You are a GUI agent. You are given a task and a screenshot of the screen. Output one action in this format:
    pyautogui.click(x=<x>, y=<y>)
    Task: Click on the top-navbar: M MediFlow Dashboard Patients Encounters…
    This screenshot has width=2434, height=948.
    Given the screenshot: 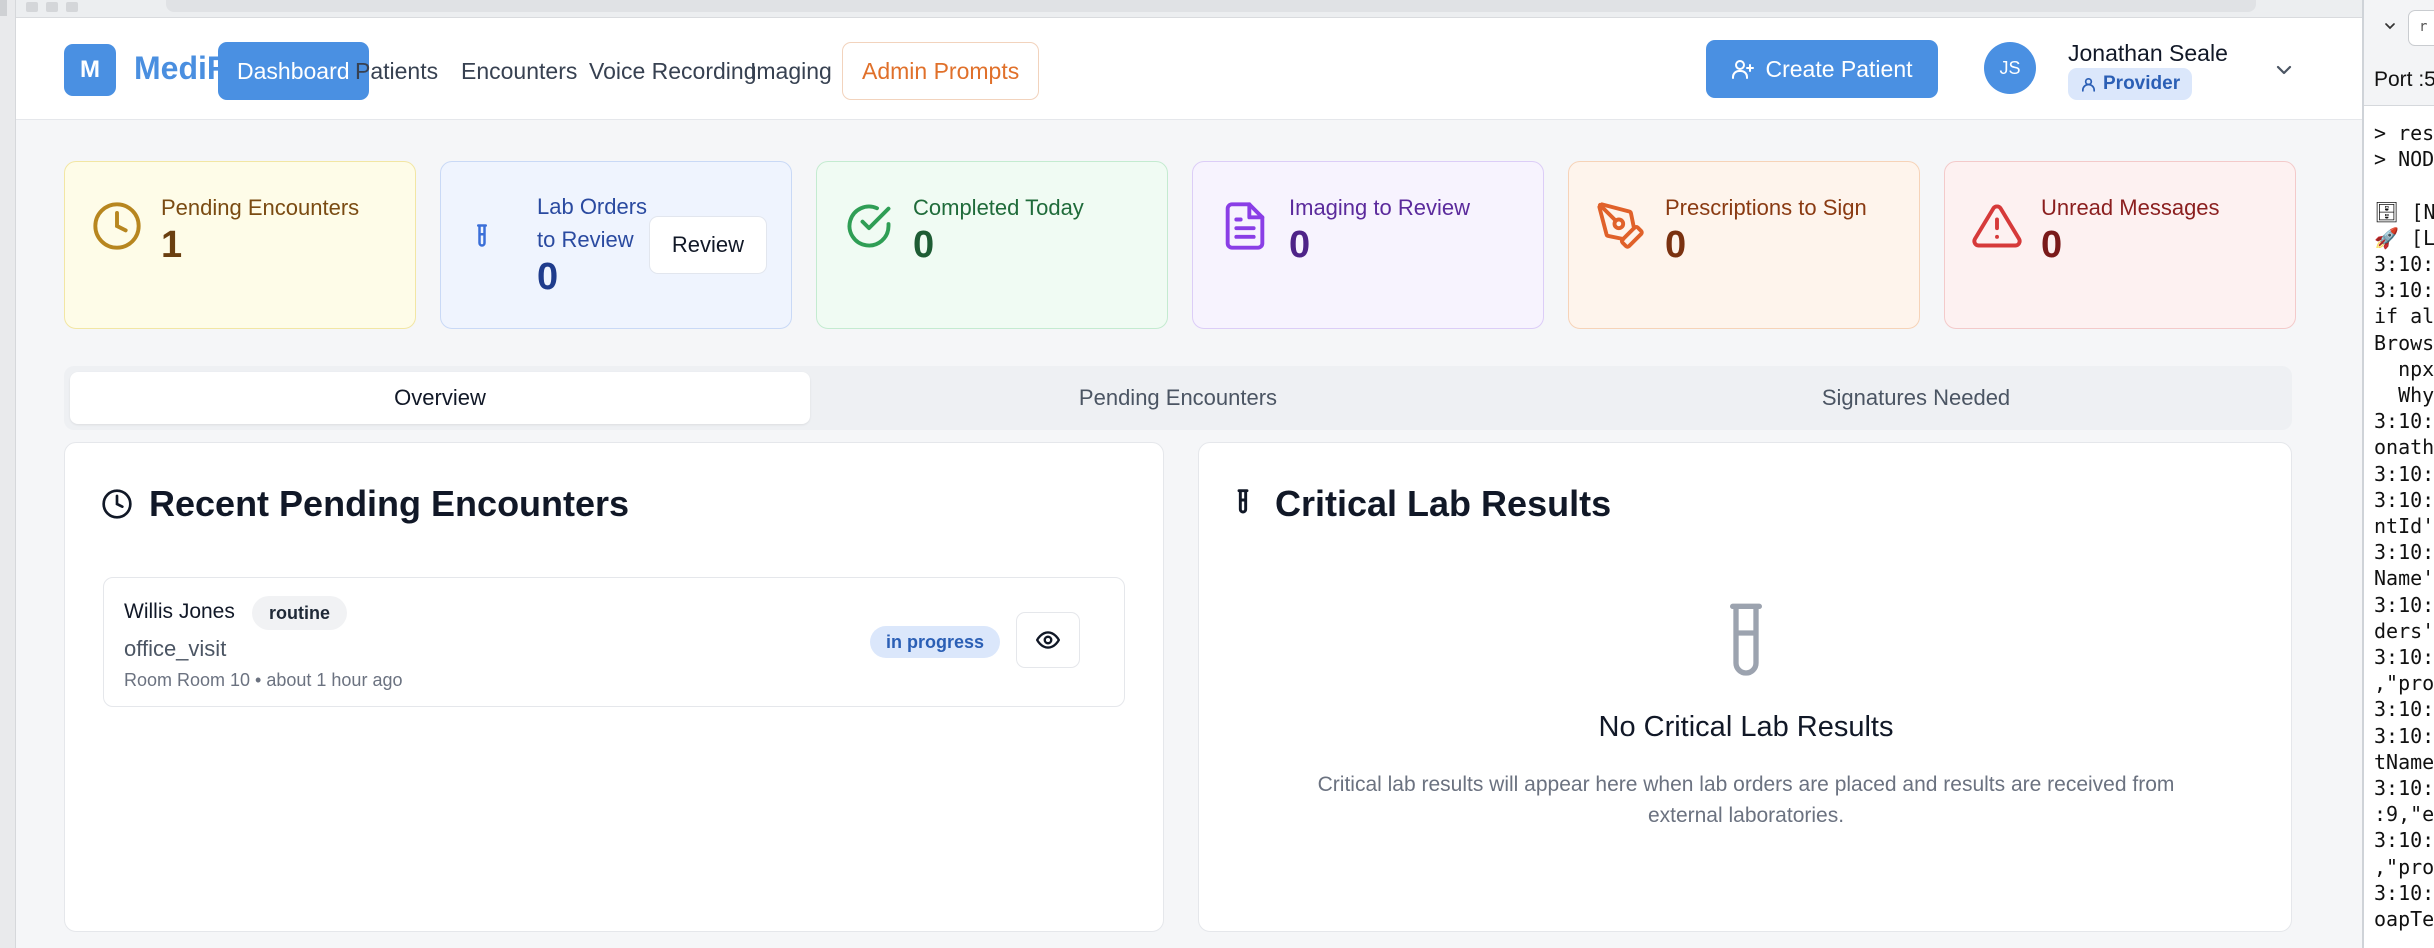 What is the action you would take?
    pyautogui.click(x=1189, y=69)
    